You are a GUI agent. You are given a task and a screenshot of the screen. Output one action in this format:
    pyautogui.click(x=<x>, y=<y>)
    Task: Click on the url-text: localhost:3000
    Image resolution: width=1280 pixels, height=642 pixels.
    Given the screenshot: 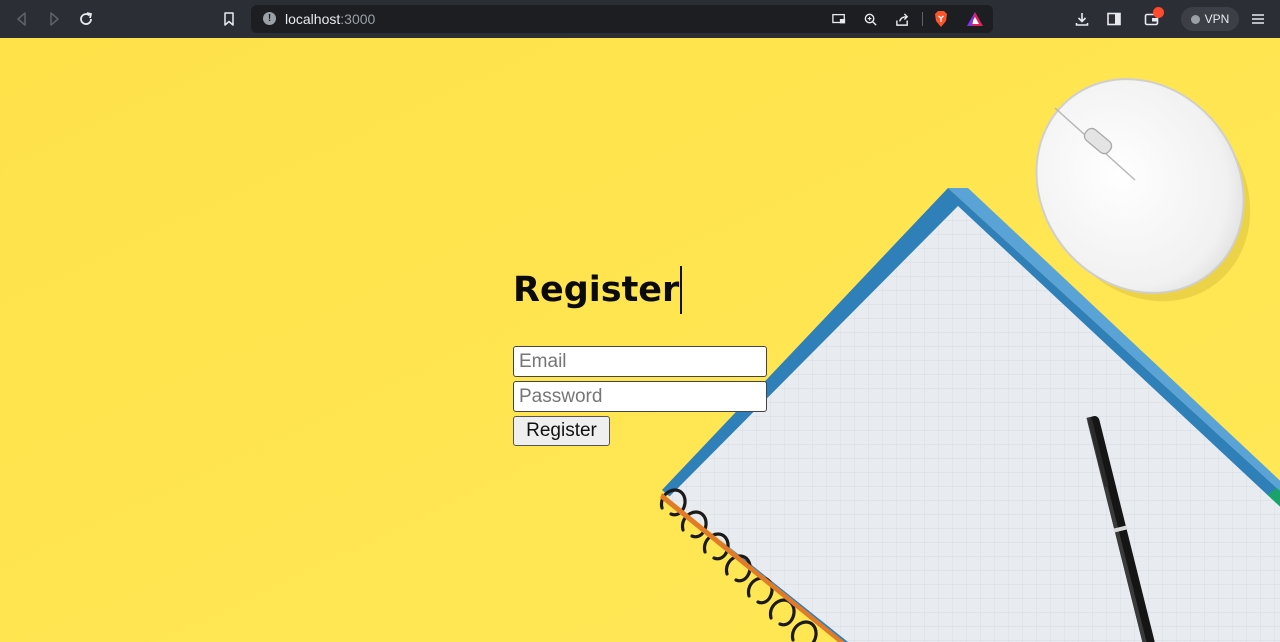 What is the action you would take?
    pyautogui.click(x=330, y=19)
    